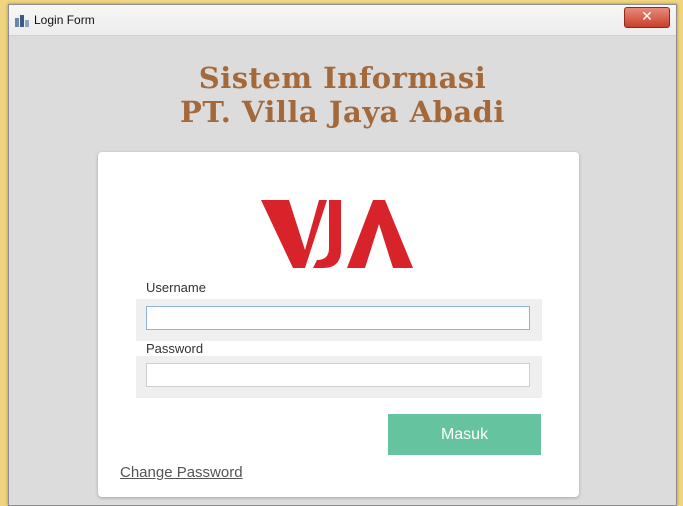  What do you see at coordinates (64, 20) in the screenshot?
I see `window-title: Login Form` at bounding box center [64, 20].